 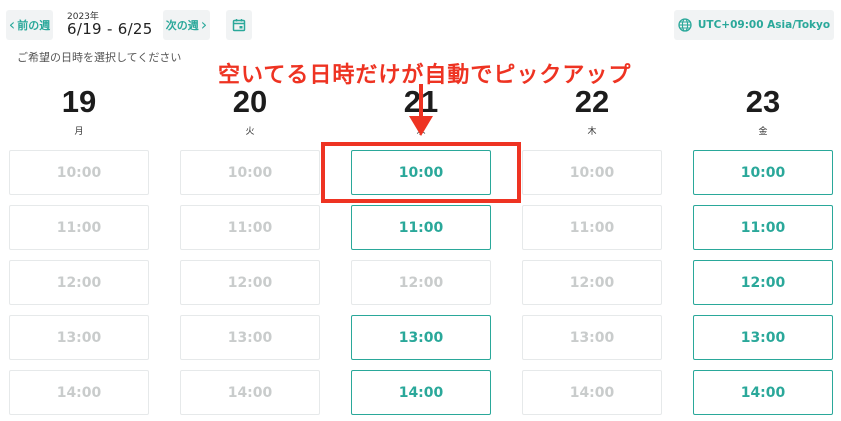 What do you see at coordinates (421, 172) in the screenshot?
I see `highlight-box` at bounding box center [421, 172].